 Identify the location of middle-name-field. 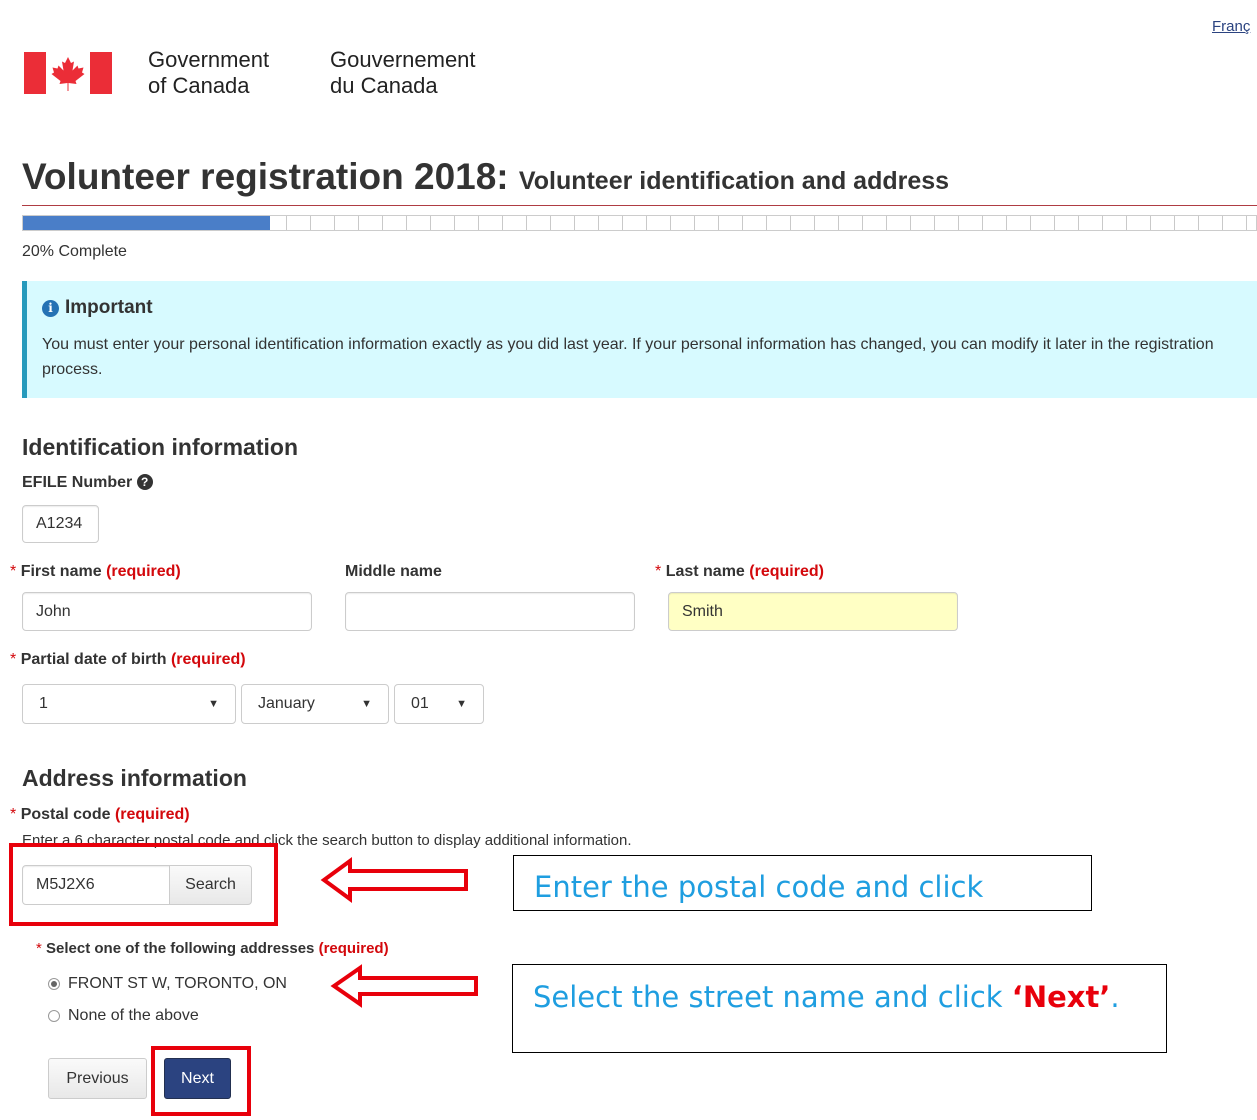
(490, 611).